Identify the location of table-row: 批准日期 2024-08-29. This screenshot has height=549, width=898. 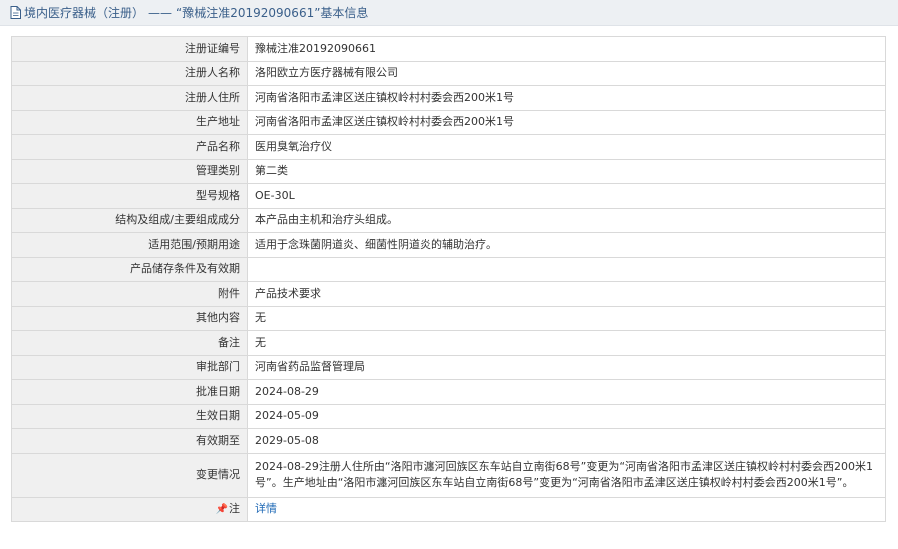
(448, 392).